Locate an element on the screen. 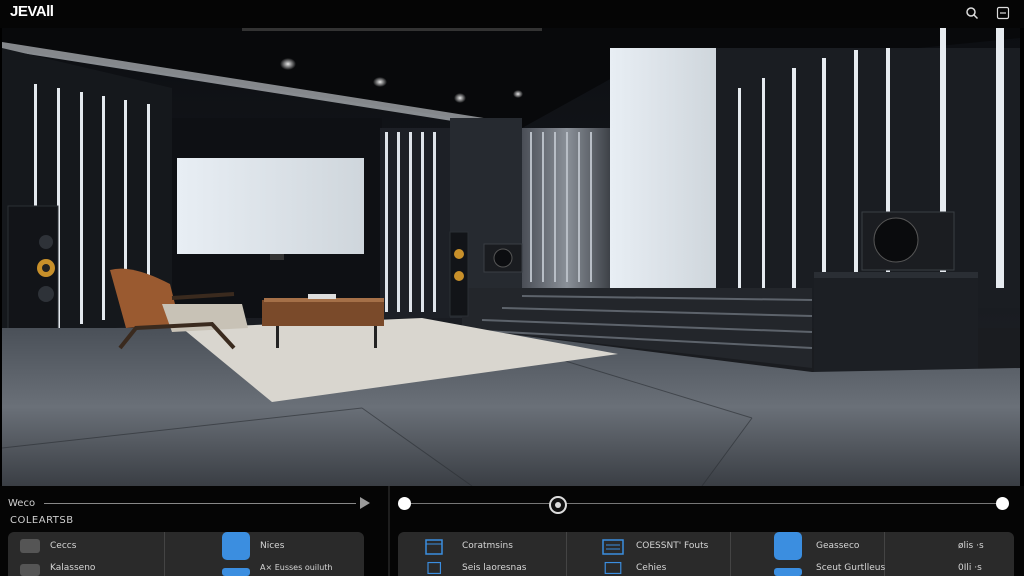 The height and width of the screenshot is (576, 1024). left-panel-title: Weco is located at coordinates (22, 503).